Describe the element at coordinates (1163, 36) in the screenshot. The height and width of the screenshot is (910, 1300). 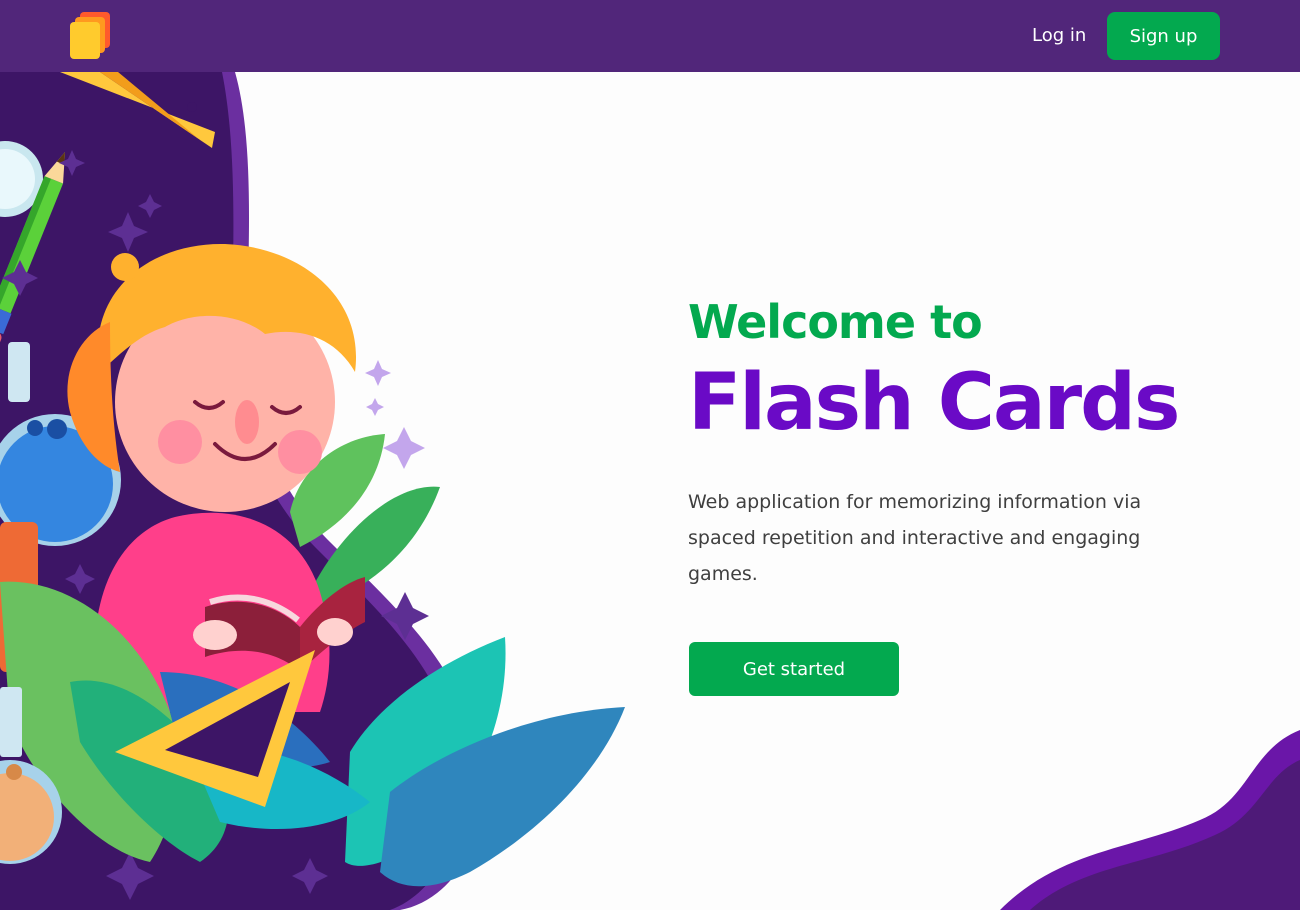
I see `signup-button: Sign up` at that location.